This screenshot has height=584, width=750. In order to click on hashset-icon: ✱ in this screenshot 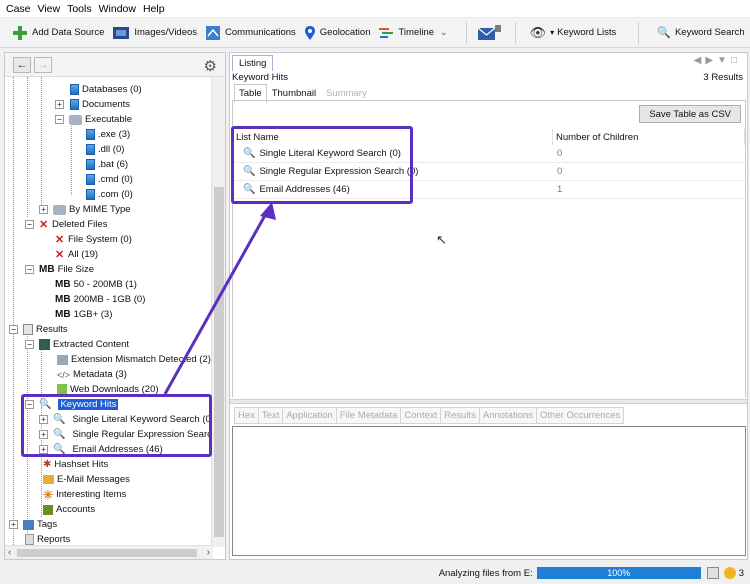, I will do `click(47, 464)`.